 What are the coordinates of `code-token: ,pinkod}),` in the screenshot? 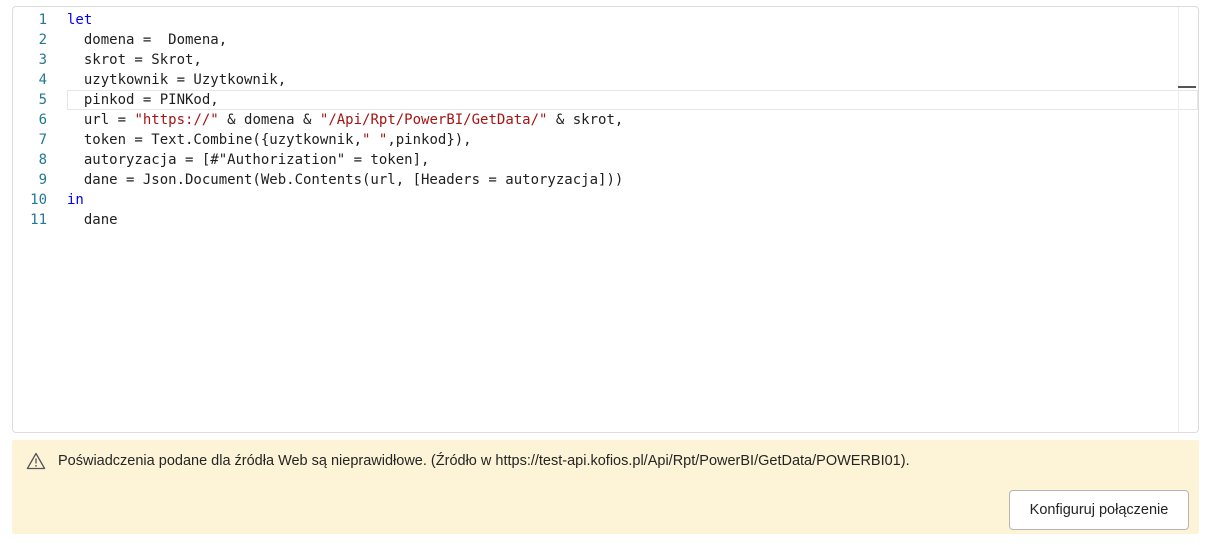 It's located at (429, 140).